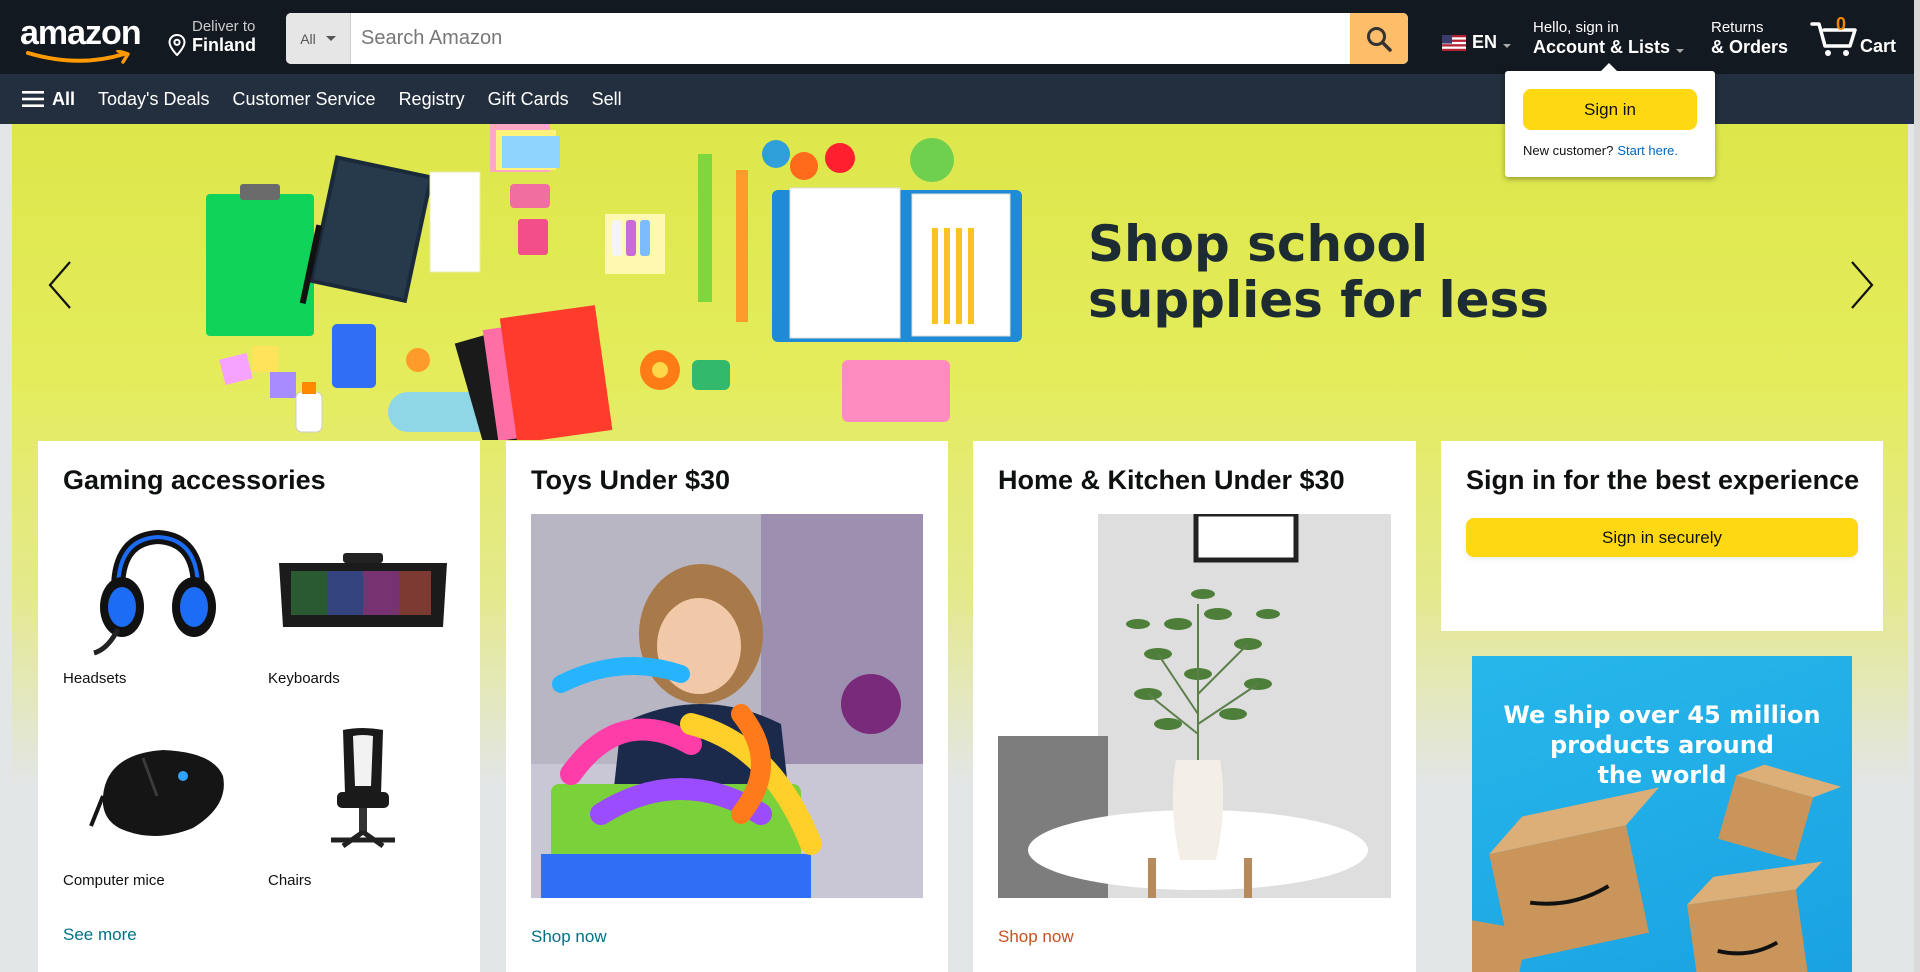 This screenshot has height=972, width=1920. What do you see at coordinates (308, 38) in the screenshot?
I see `search-category-label: All` at bounding box center [308, 38].